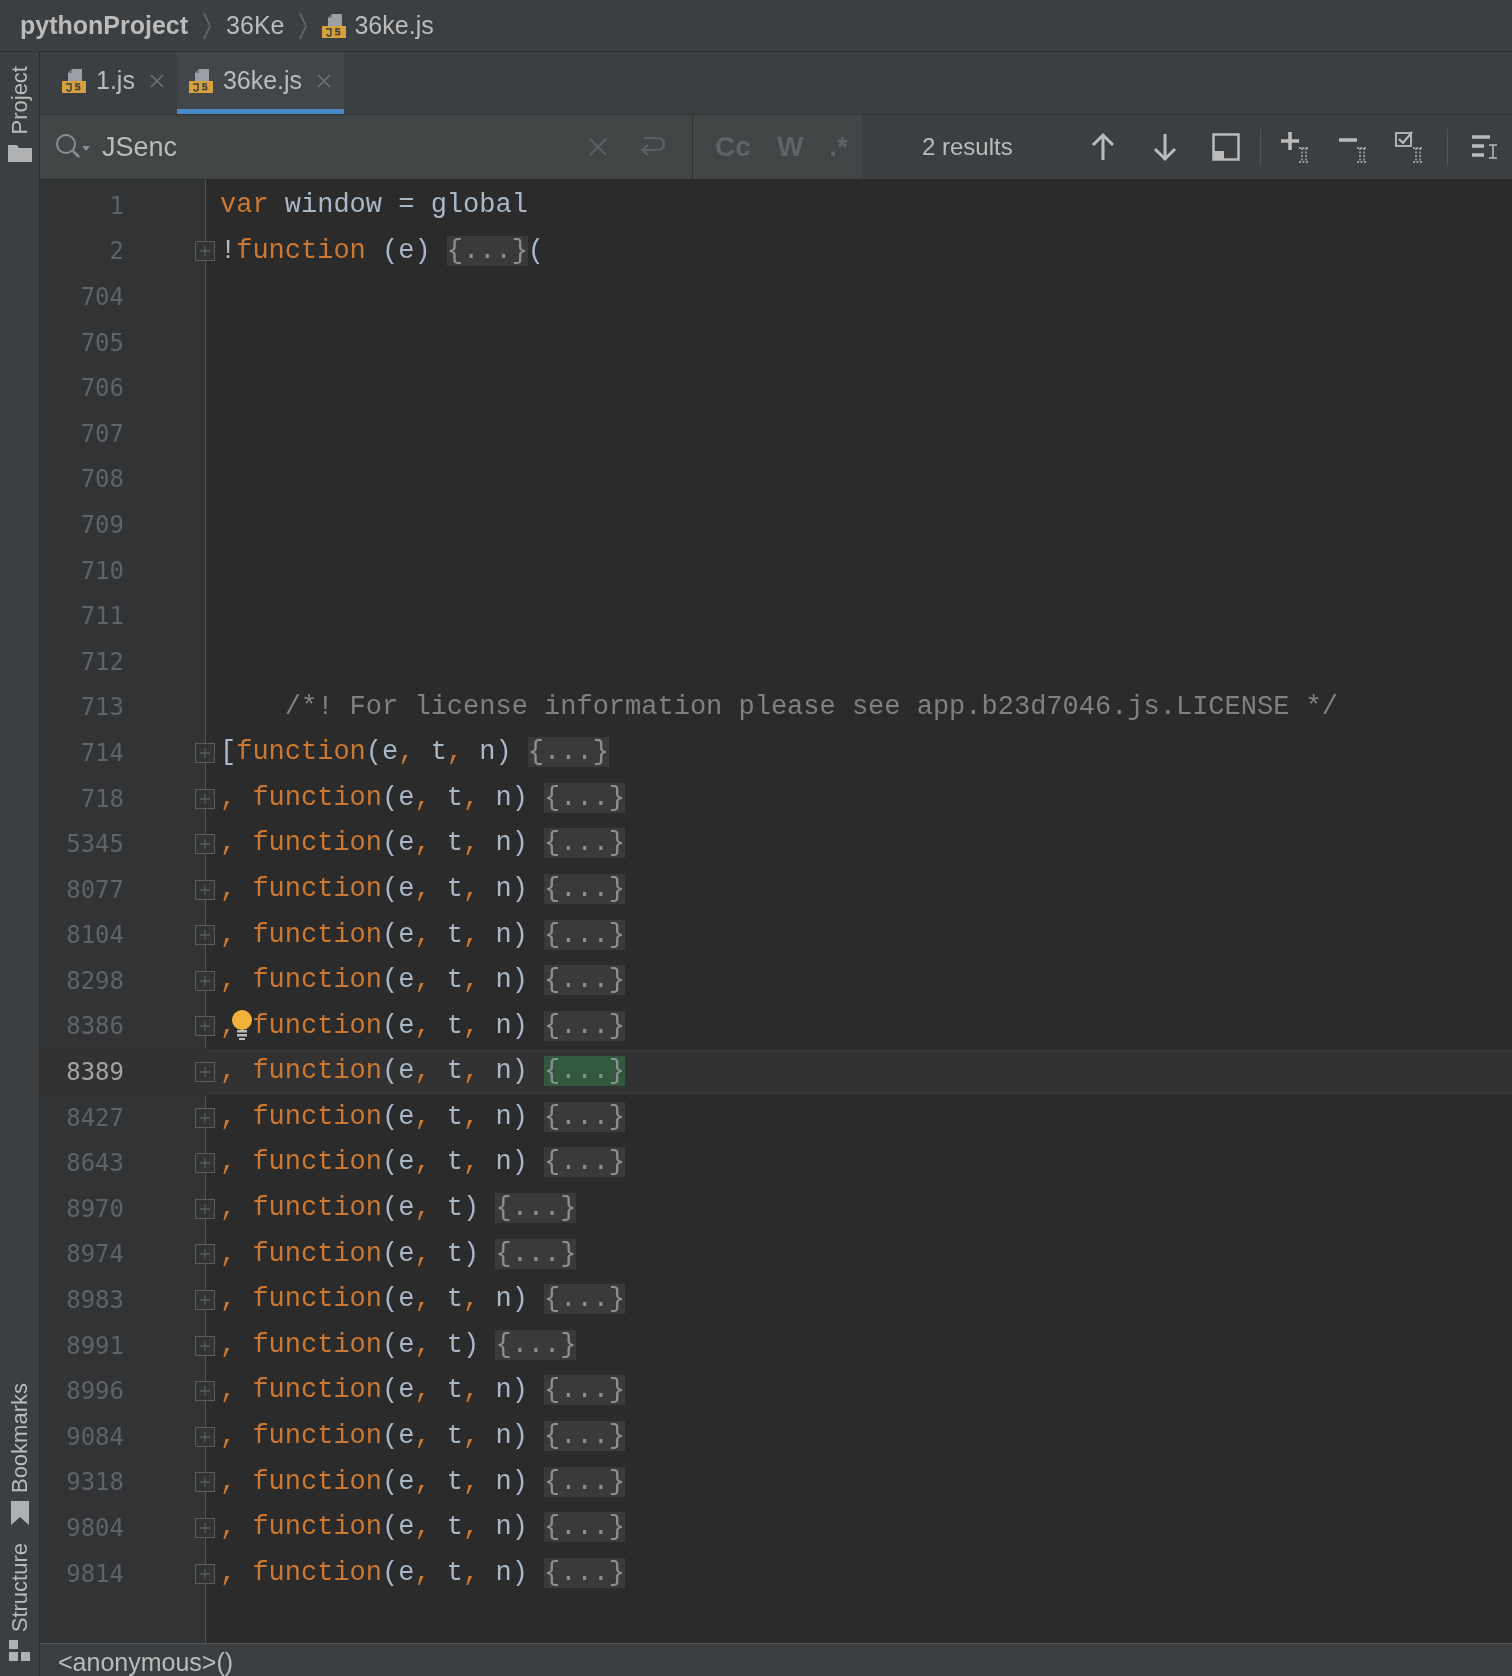 This screenshot has height=1676, width=1512. Describe the element at coordinates (19, 152) in the screenshot. I see `folder-icon` at that location.